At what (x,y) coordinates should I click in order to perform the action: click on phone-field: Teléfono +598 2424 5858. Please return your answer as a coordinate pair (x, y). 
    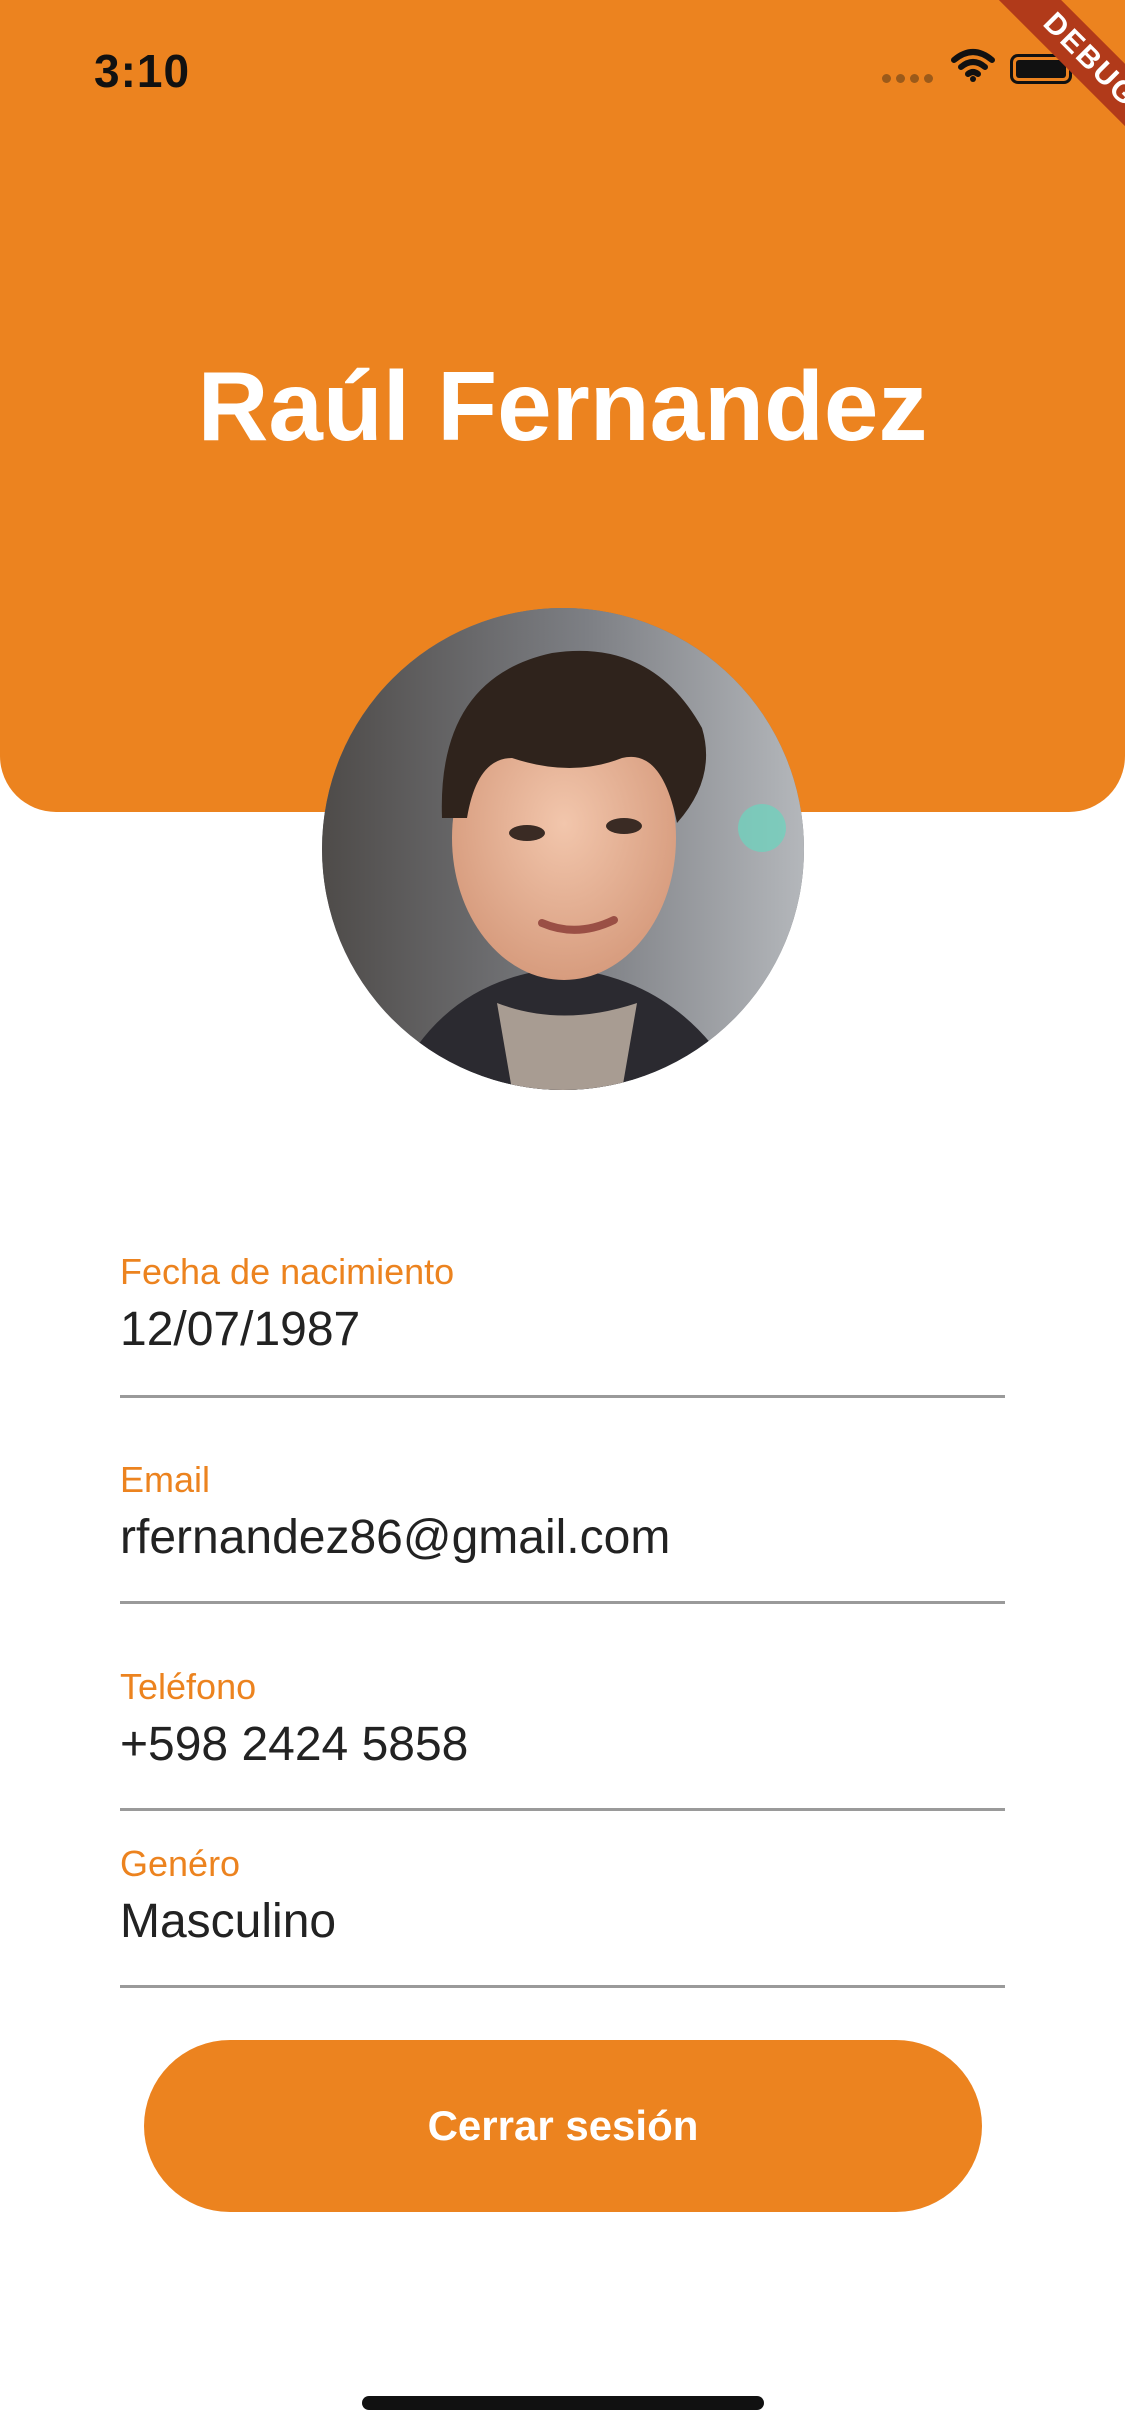
    Looking at the image, I should click on (562, 1738).